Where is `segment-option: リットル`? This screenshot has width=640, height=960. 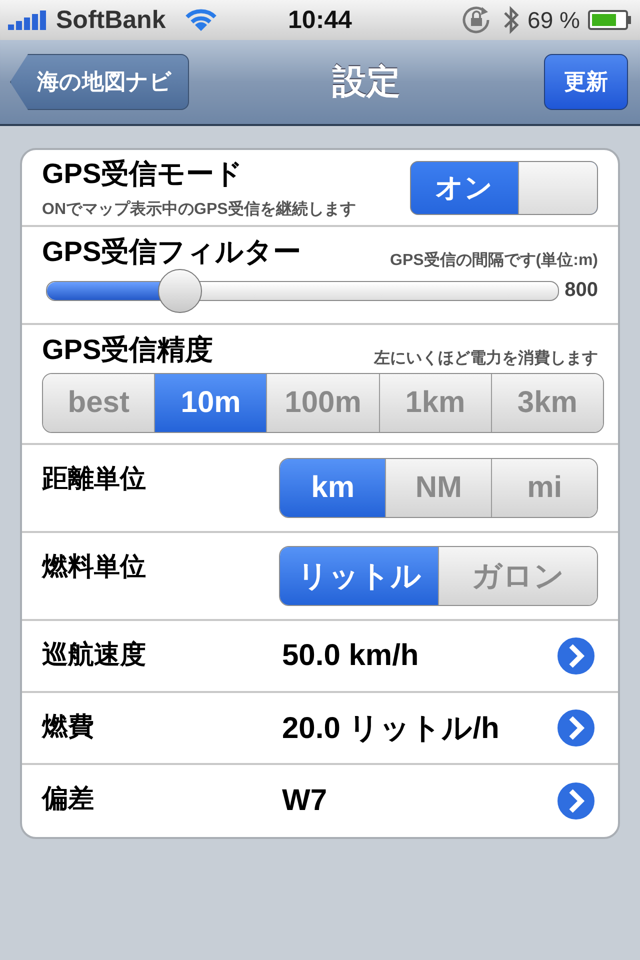
segment-option: リットル is located at coordinates (359, 576).